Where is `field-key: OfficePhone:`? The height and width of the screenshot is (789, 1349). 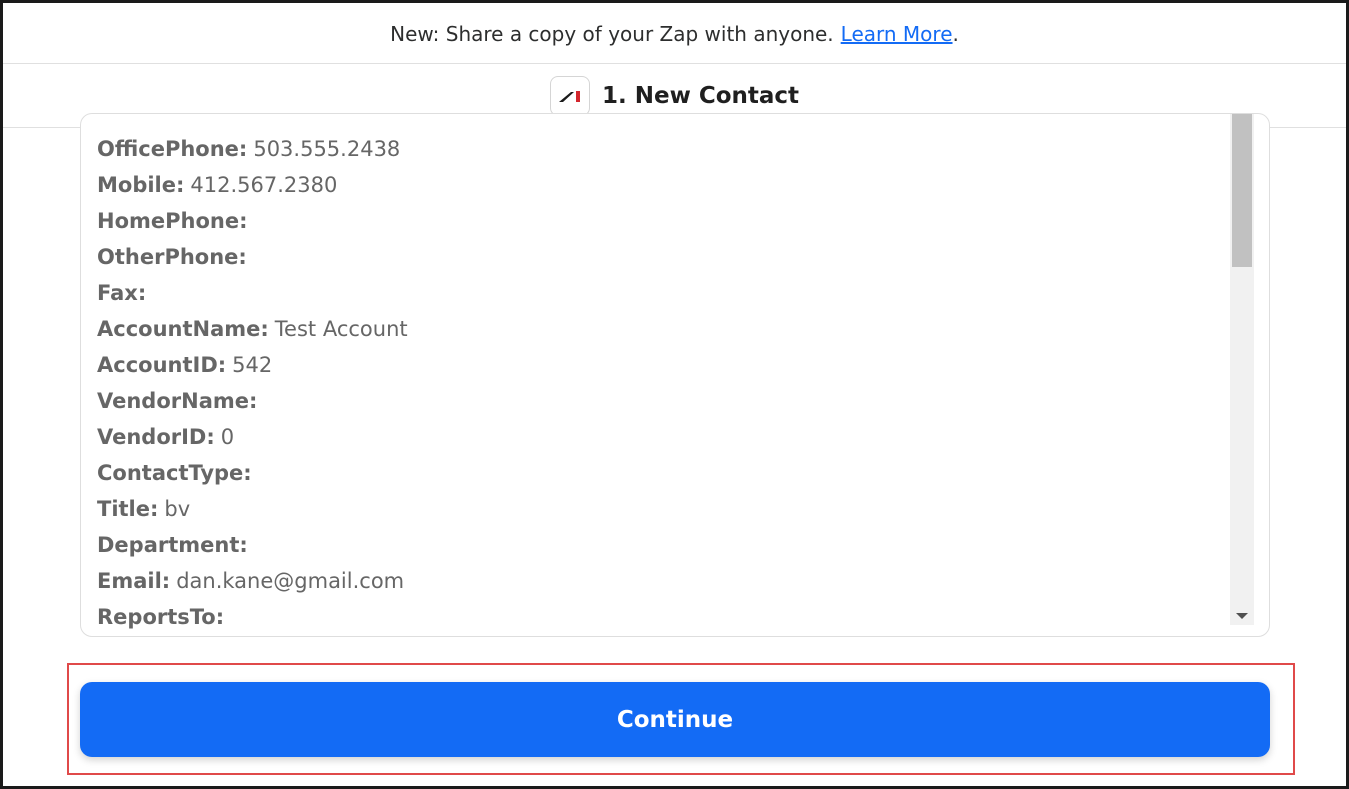 field-key: OfficePhone: is located at coordinates (172, 149).